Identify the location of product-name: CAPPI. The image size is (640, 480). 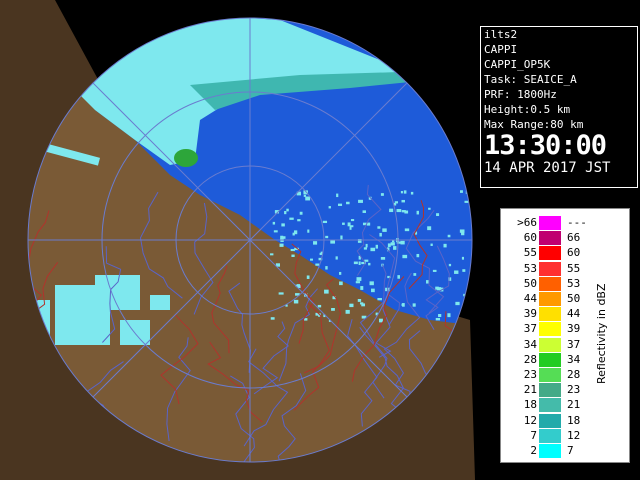
(501, 49).